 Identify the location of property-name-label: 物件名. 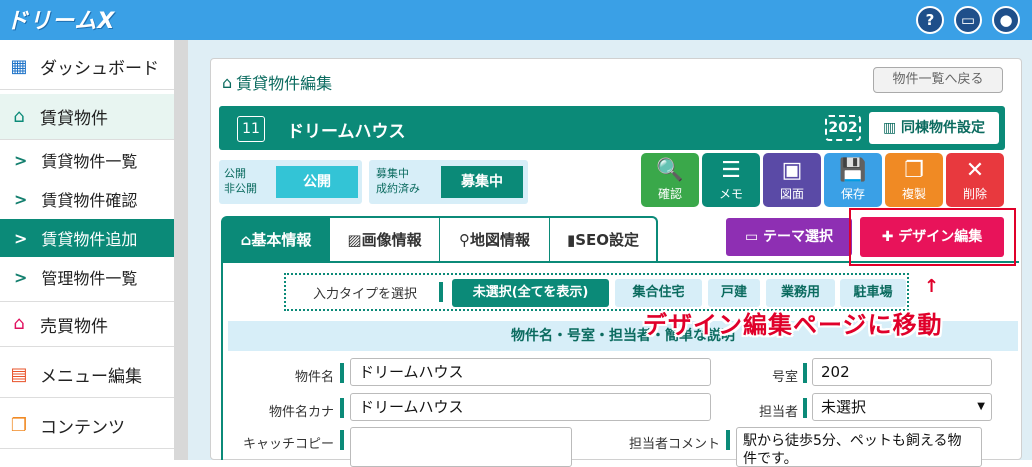
(314, 377).